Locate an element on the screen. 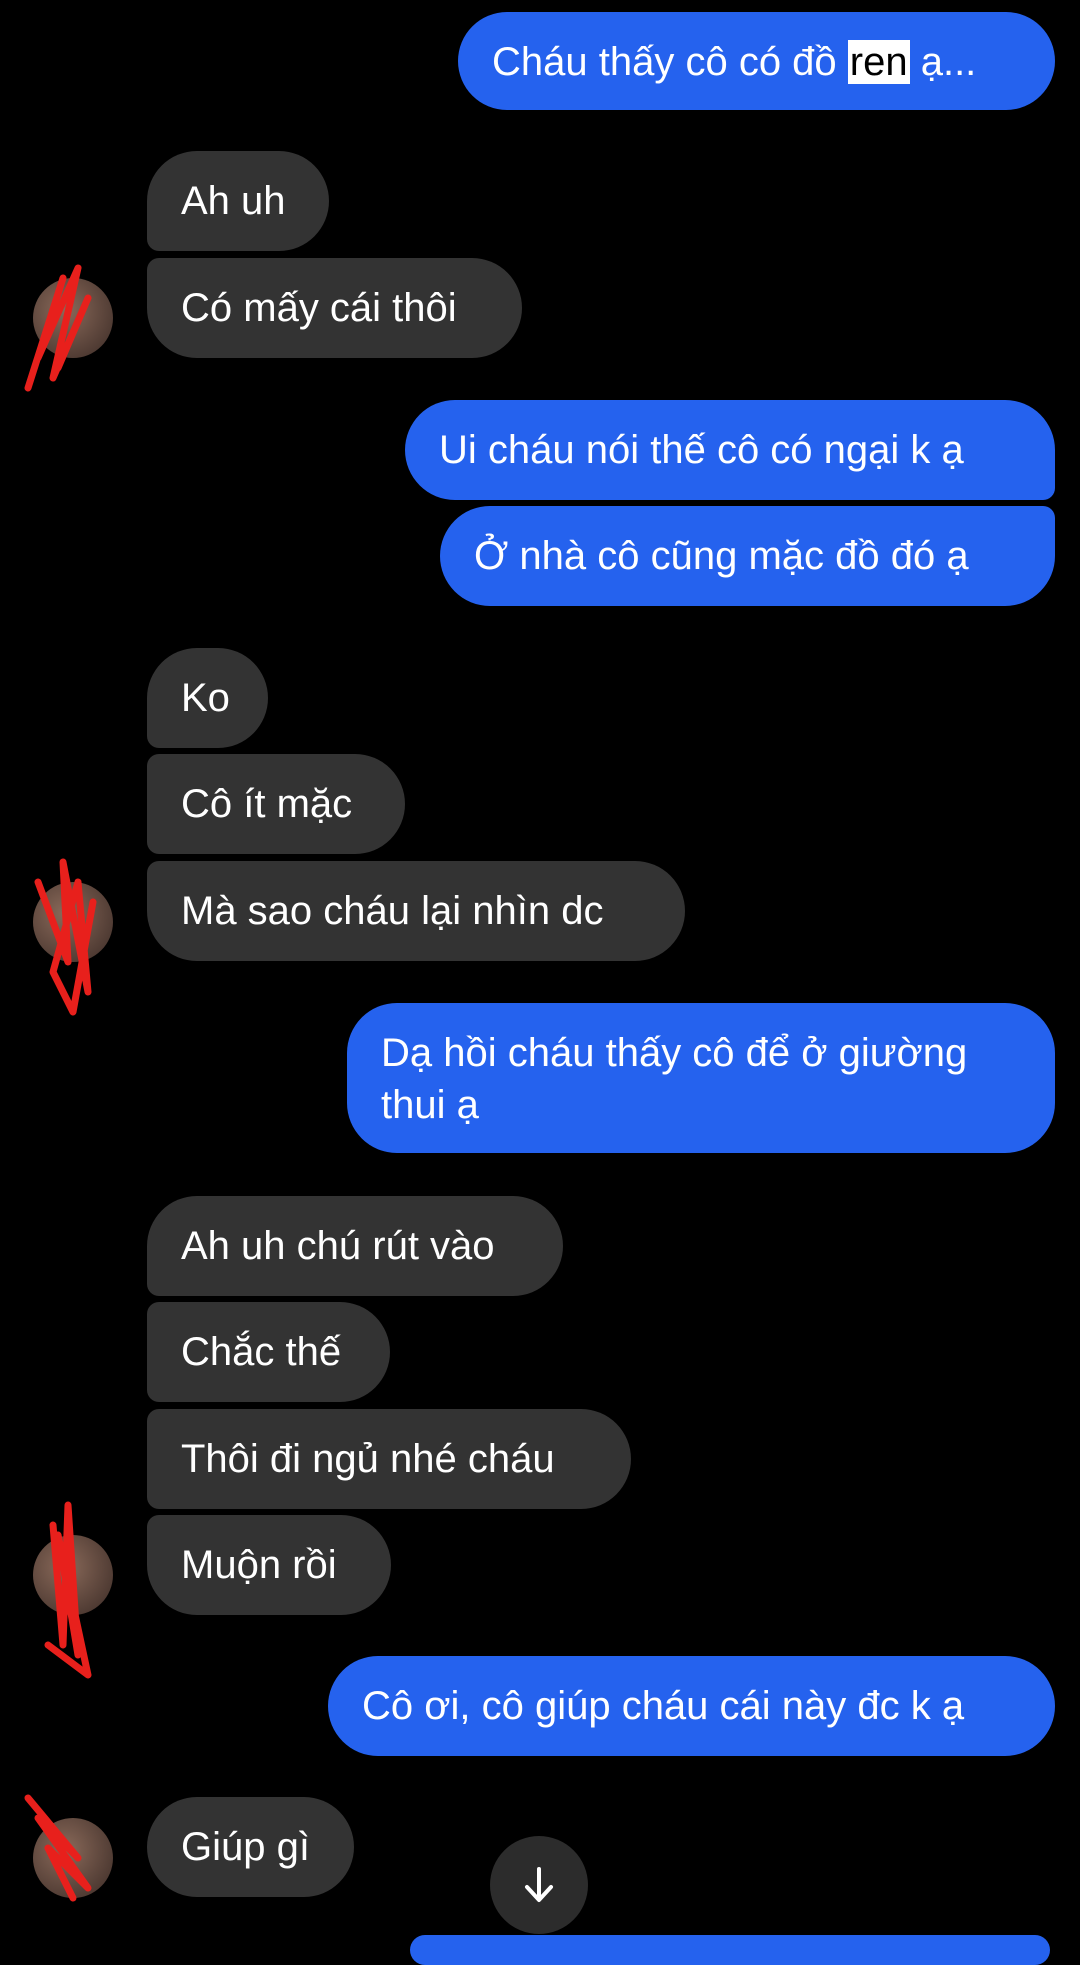  message-bubble-incoming: Chắc thế is located at coordinates (268, 1352).